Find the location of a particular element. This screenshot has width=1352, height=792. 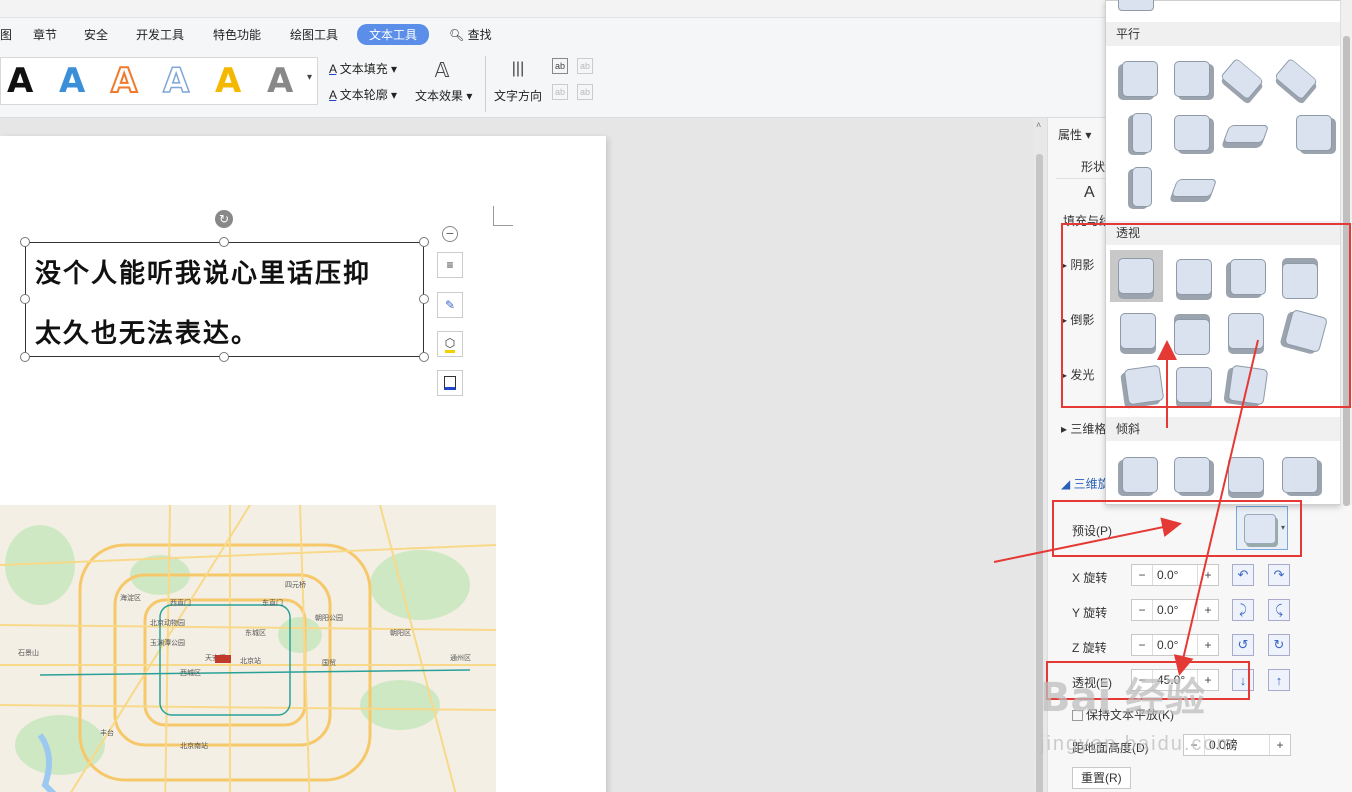

perspective-widen-icon: ↑ is located at coordinates (1279, 680).